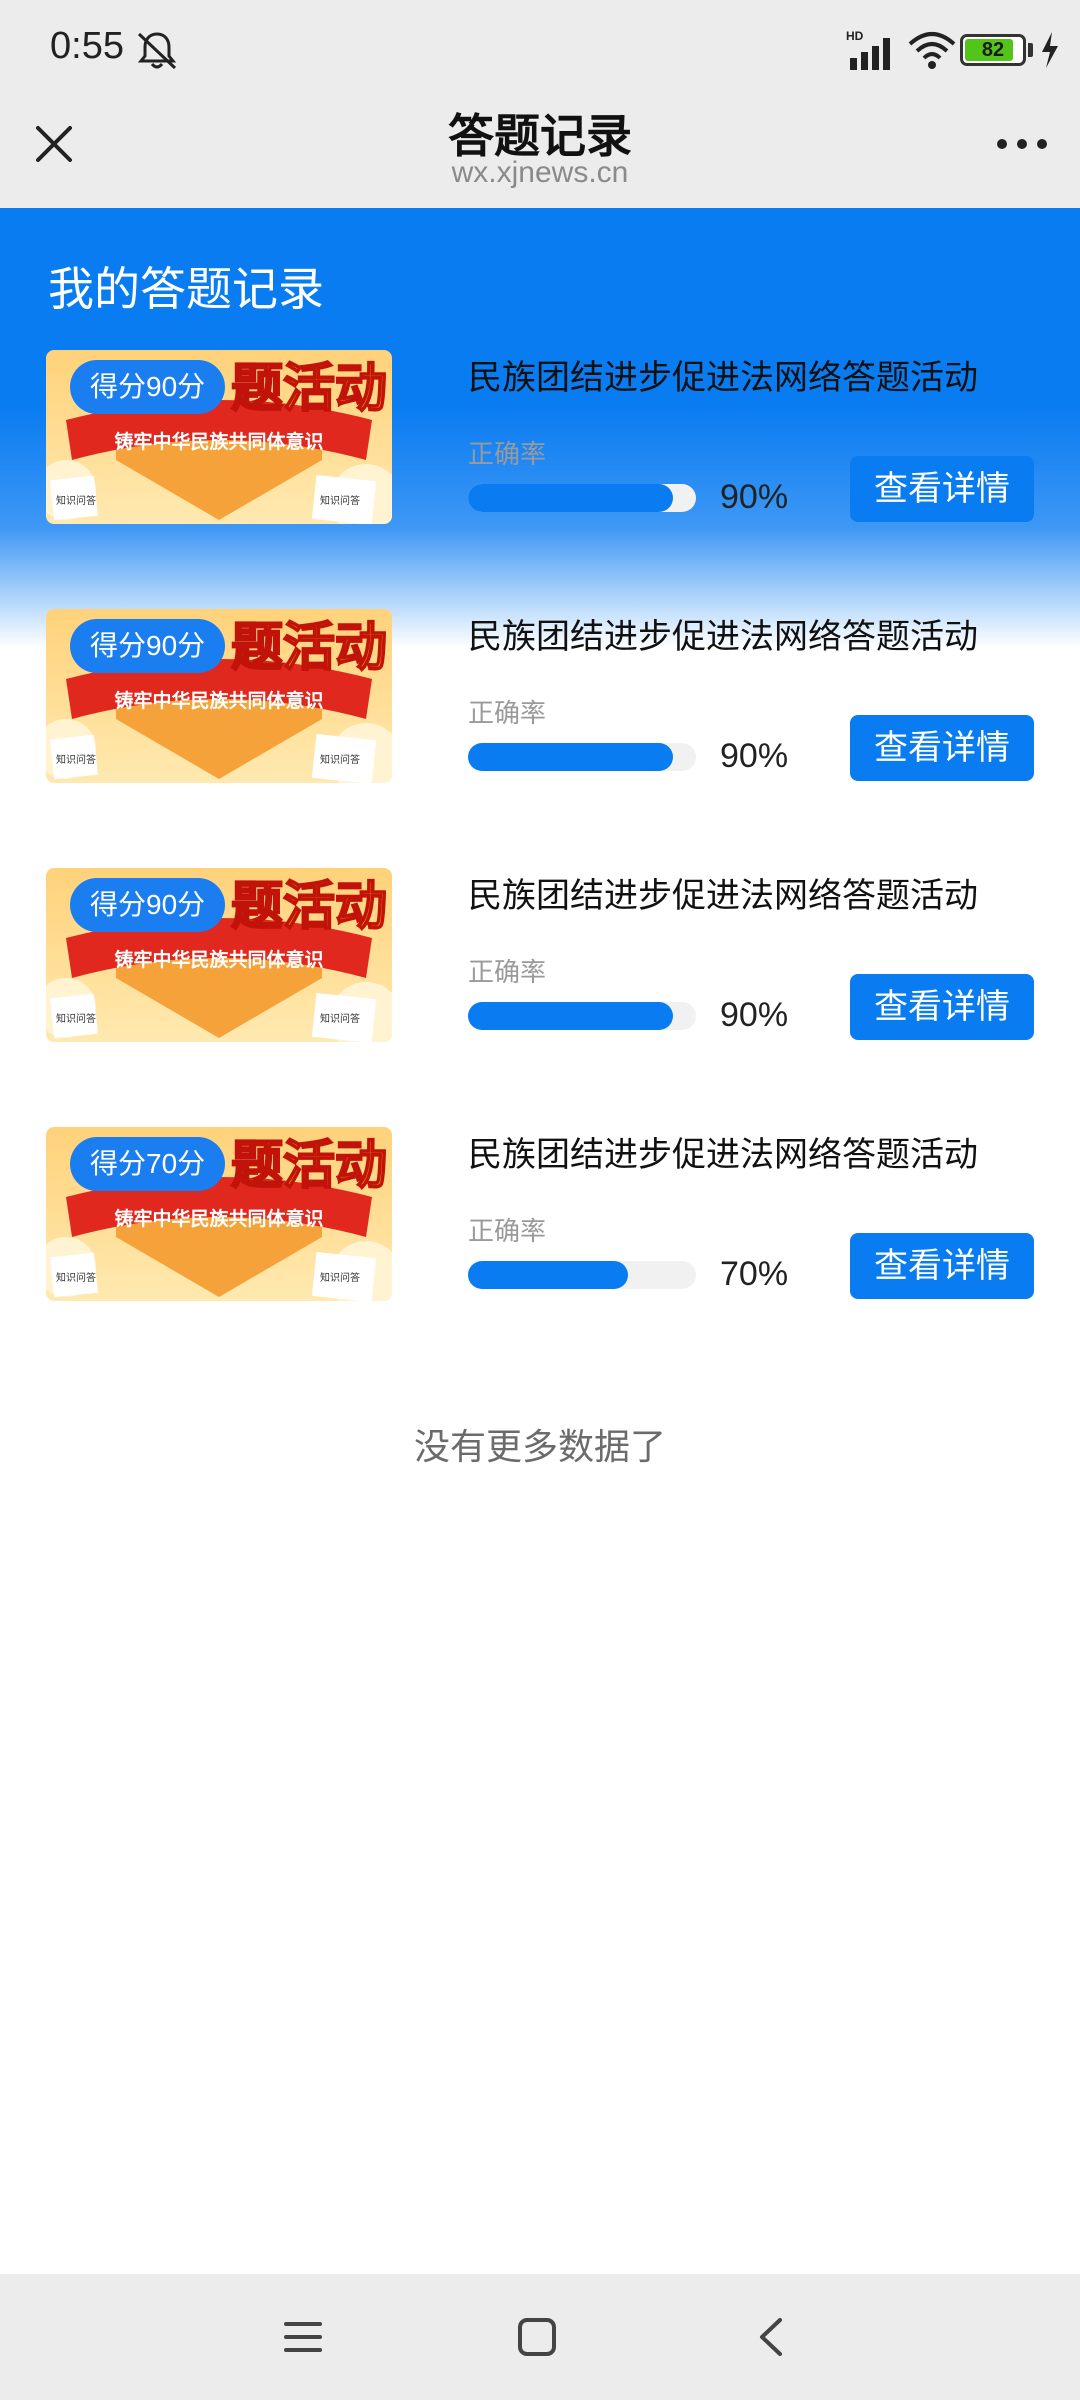  I want to click on battery-level: 82, so click(993, 50).